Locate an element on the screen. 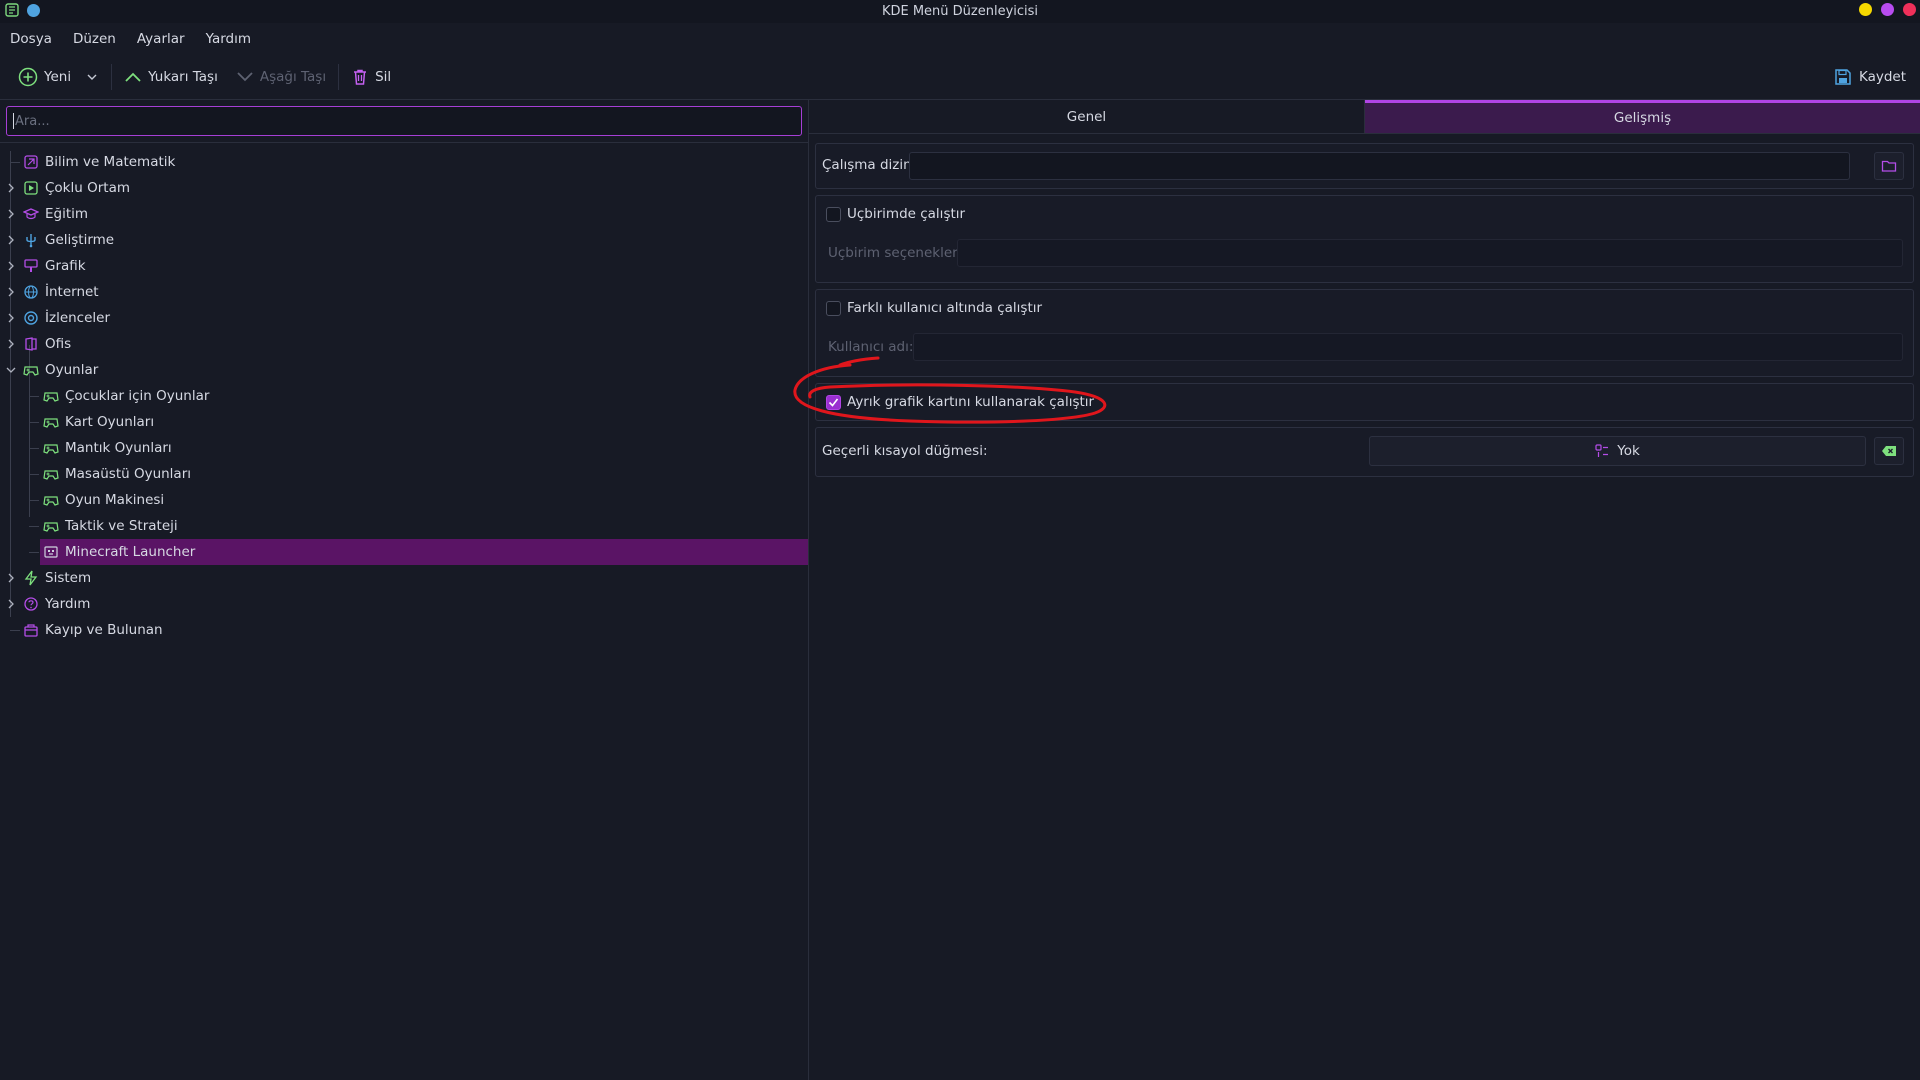  maximize-button is located at coordinates (1887, 9).